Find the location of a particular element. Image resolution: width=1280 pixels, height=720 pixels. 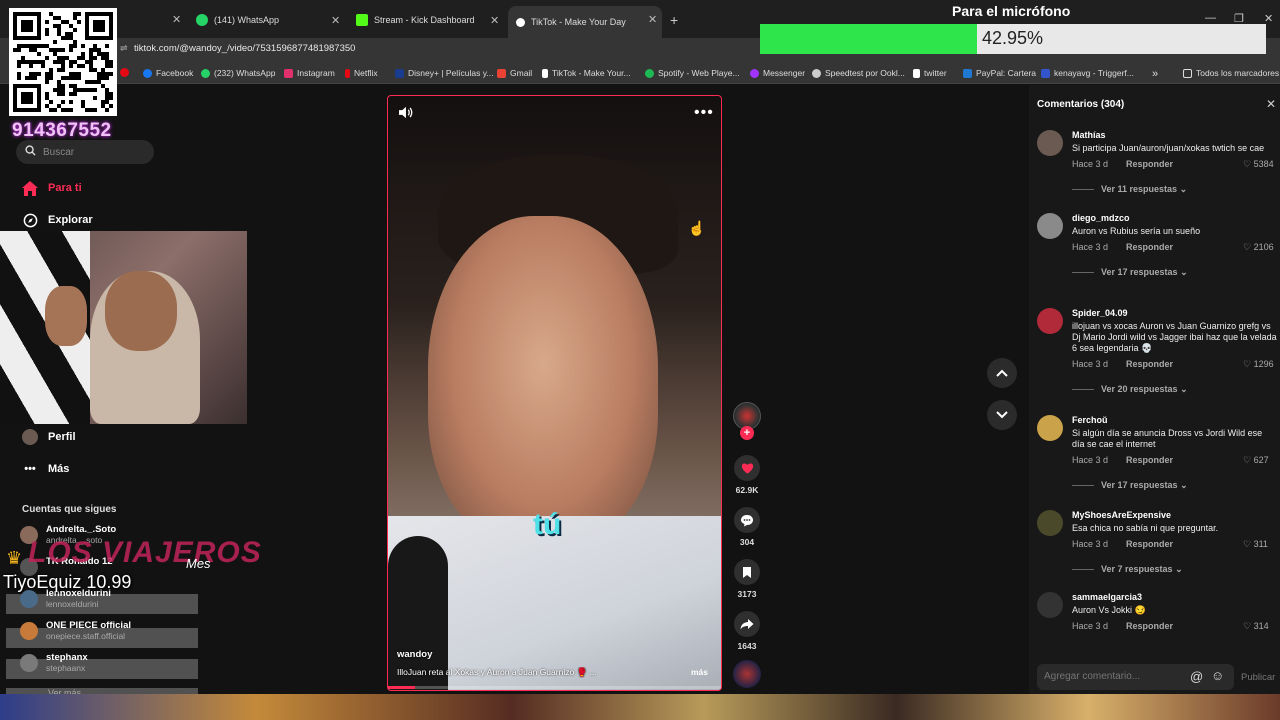

like-button: 62.9K is located at coordinates (747, 475).